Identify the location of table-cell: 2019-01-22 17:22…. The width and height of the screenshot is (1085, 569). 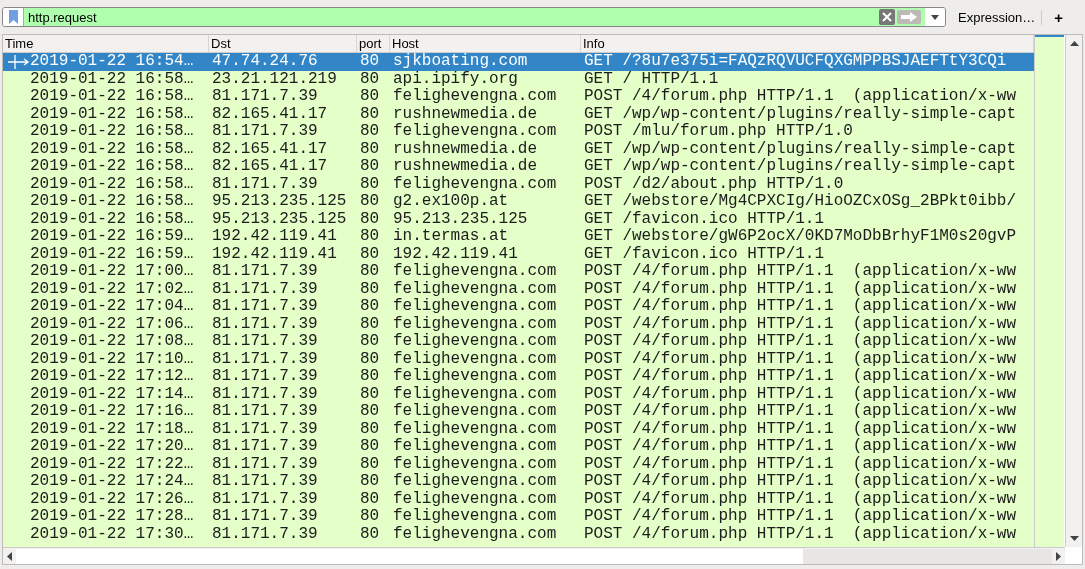
(112, 464).